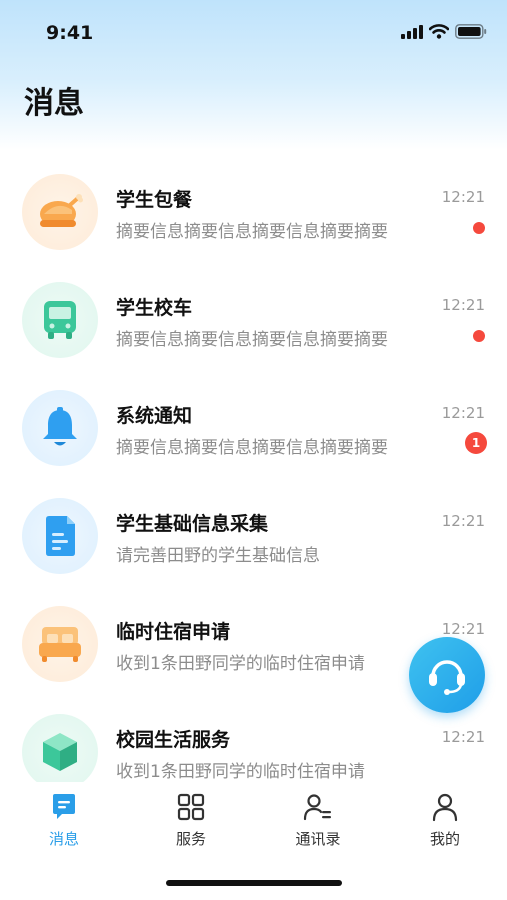  What do you see at coordinates (412, 31) in the screenshot?
I see `signal-icon` at bounding box center [412, 31].